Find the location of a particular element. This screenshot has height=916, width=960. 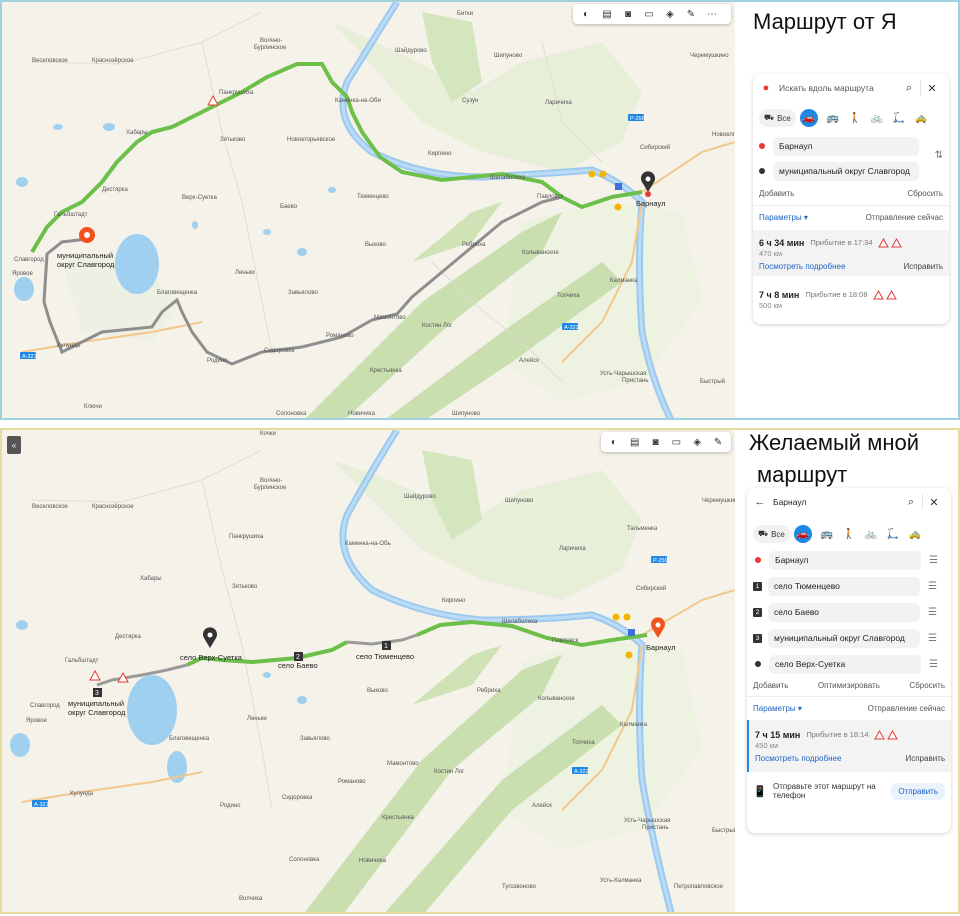

svg-text: А-321 is located at coordinates (29, 357).